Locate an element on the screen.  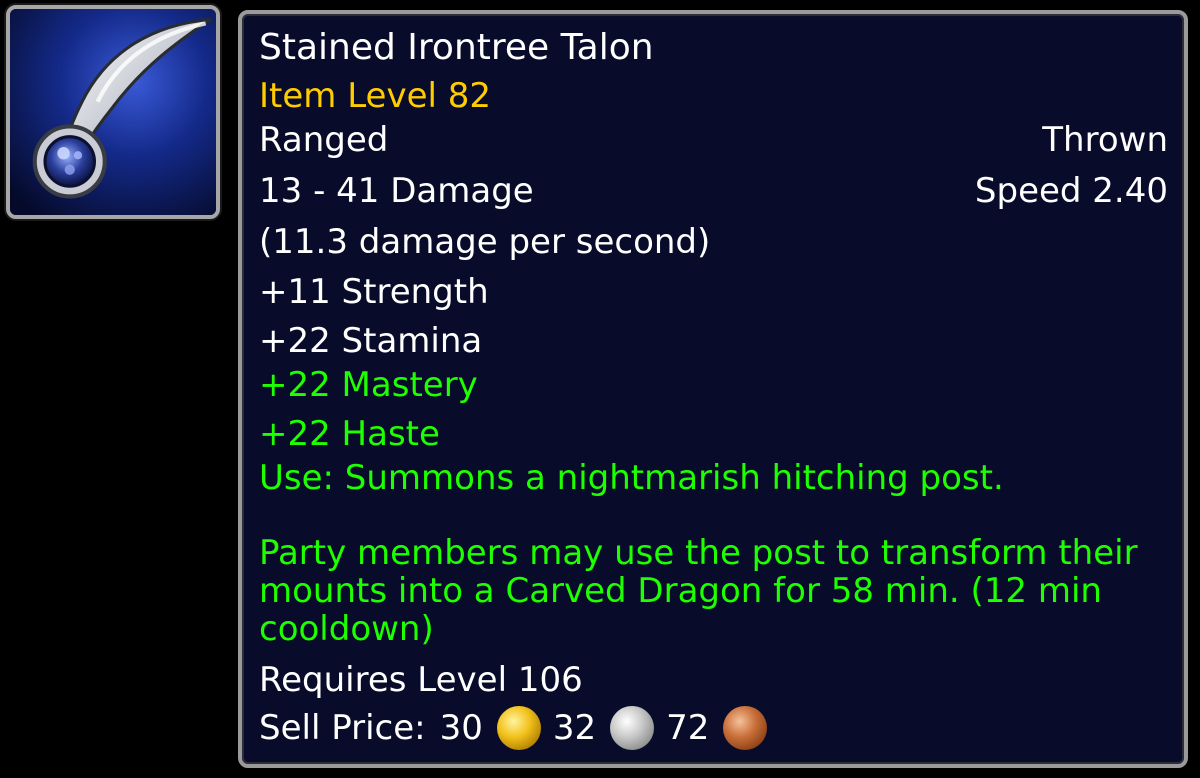
sell-price: Sell Price: 30 32 72 is located at coordinates (713, 728).